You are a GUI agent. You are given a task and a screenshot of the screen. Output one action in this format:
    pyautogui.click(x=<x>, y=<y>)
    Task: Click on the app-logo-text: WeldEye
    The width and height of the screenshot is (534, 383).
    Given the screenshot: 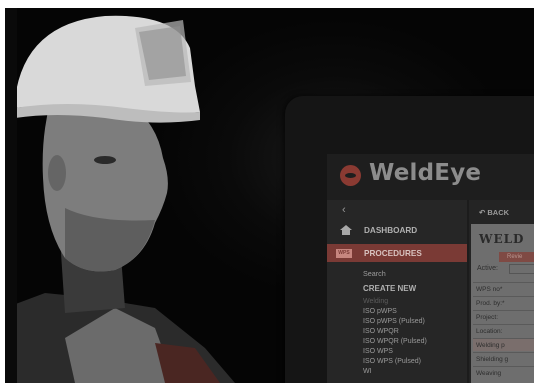 What is the action you would take?
    pyautogui.click(x=425, y=173)
    